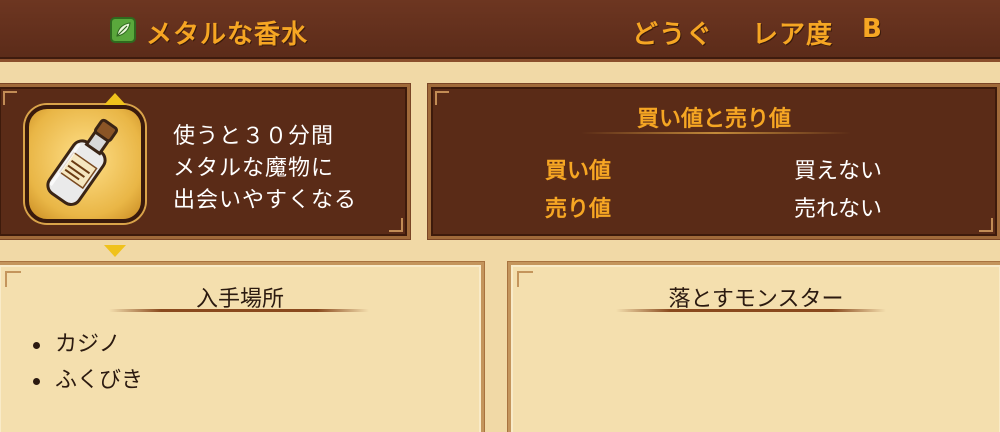 This screenshot has height=432, width=1000. I want to click on obtain-location-name: ふくびき, so click(99, 380).